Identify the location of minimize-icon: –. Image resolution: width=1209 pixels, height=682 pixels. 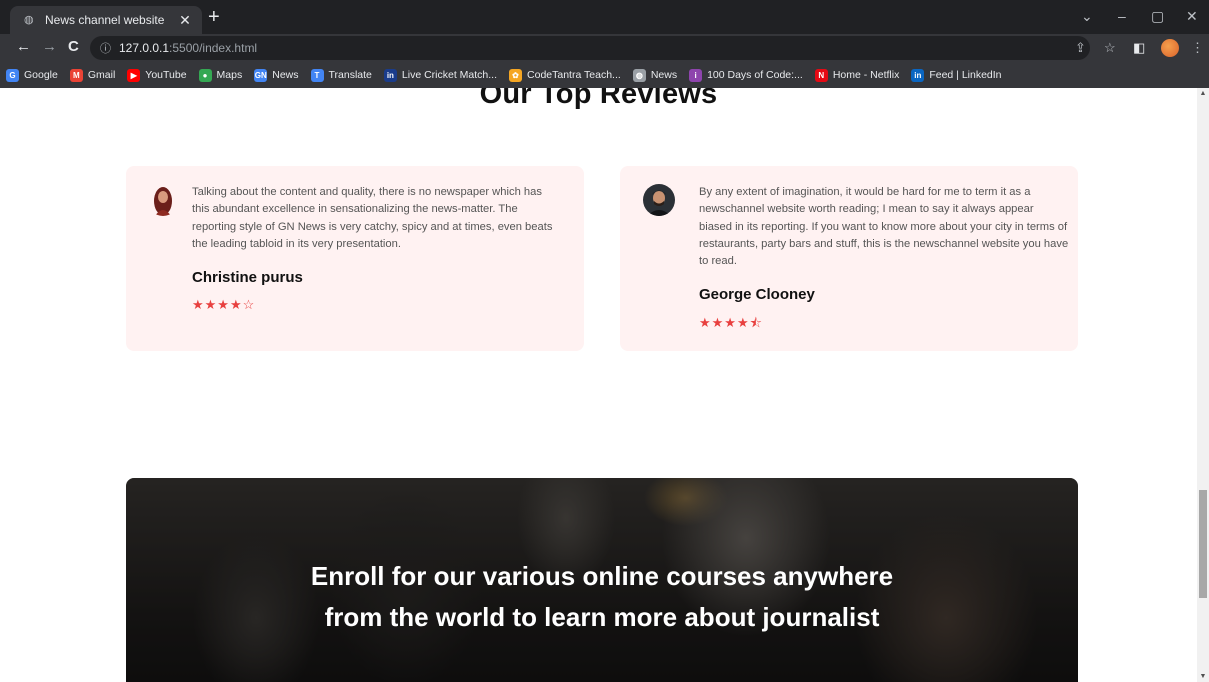
(1122, 16).